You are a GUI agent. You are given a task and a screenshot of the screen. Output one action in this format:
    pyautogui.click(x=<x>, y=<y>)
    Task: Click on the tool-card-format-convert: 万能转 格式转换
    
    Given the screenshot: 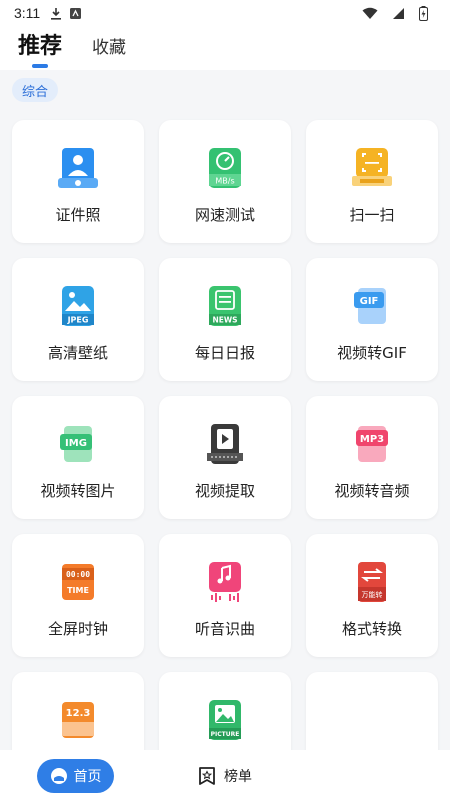 What is the action you would take?
    pyautogui.click(x=372, y=595)
    